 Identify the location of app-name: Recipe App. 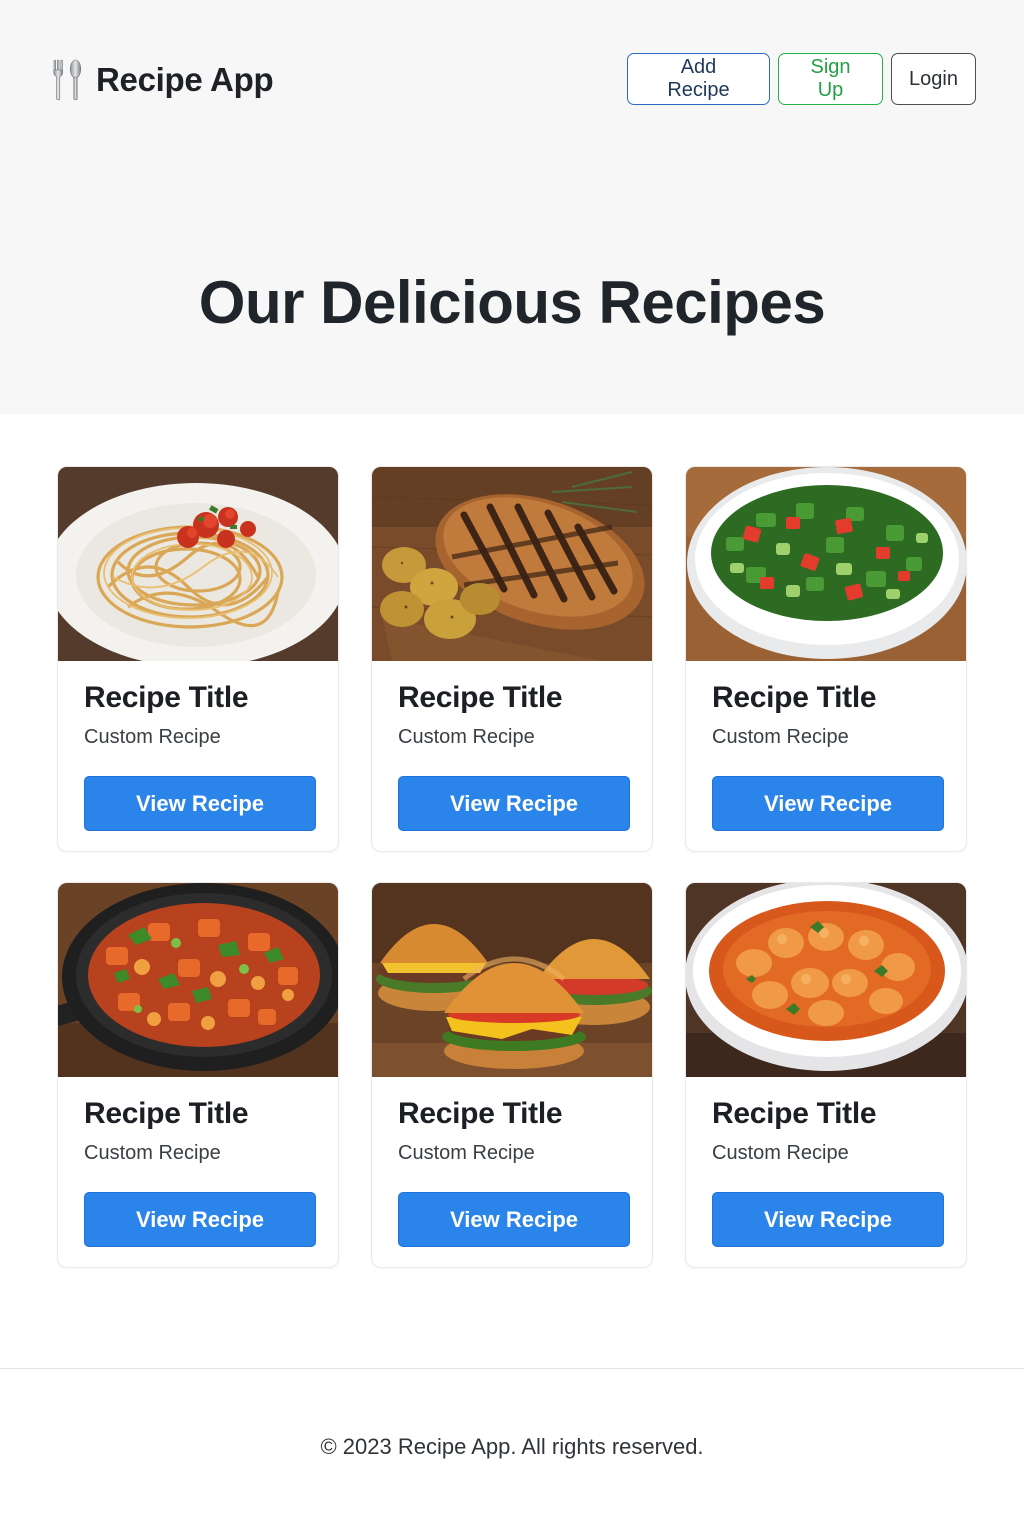
(185, 79).